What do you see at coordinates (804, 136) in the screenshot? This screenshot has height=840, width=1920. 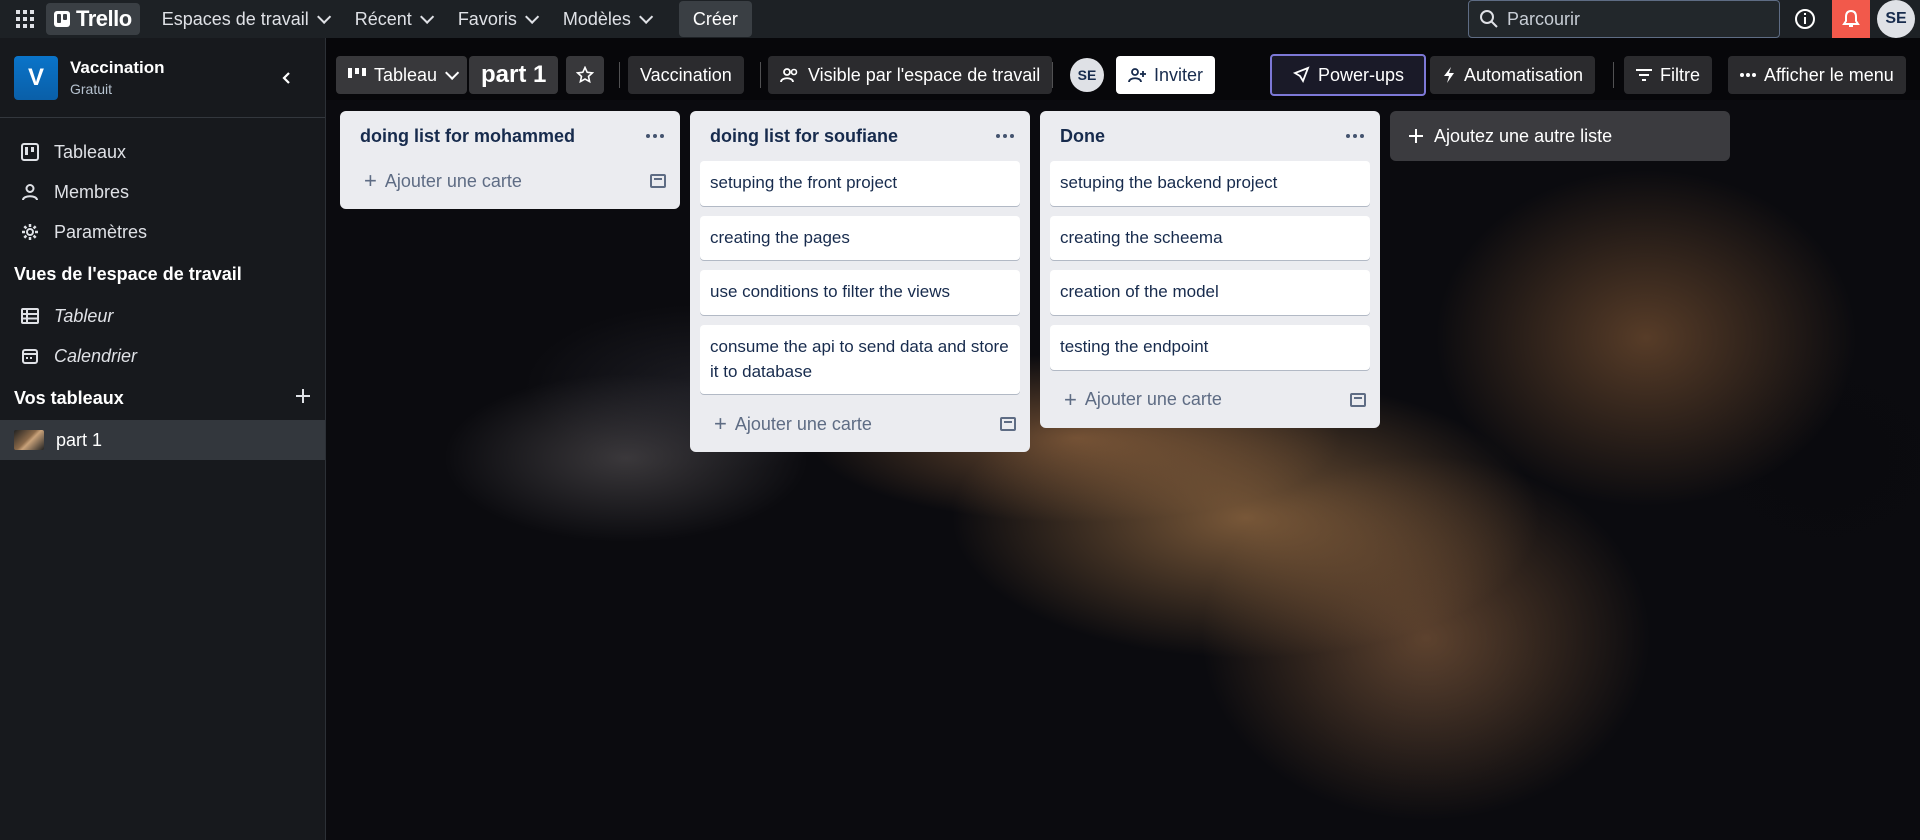 I see `list-title: doing list for soufiane` at bounding box center [804, 136].